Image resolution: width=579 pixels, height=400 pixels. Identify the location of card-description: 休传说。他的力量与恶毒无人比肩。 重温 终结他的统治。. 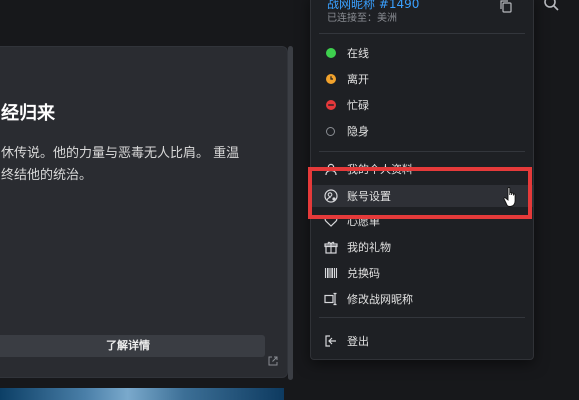
(133, 165).